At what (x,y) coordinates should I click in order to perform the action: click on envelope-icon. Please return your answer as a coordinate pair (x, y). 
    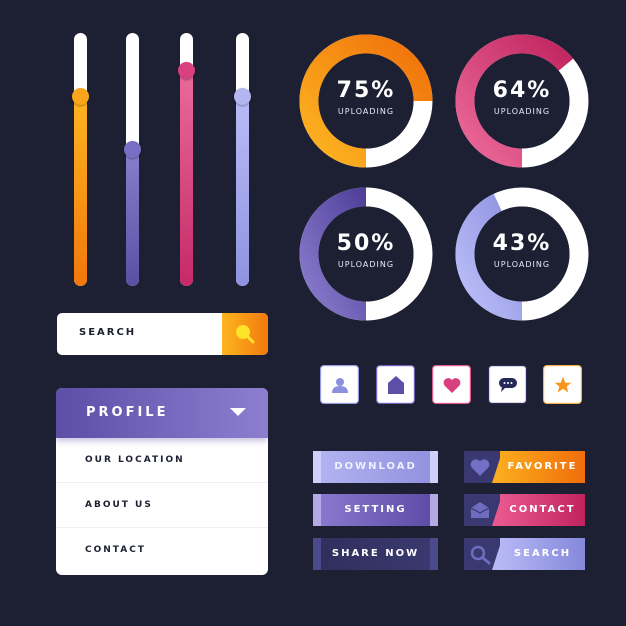
    Looking at the image, I should click on (480, 510).